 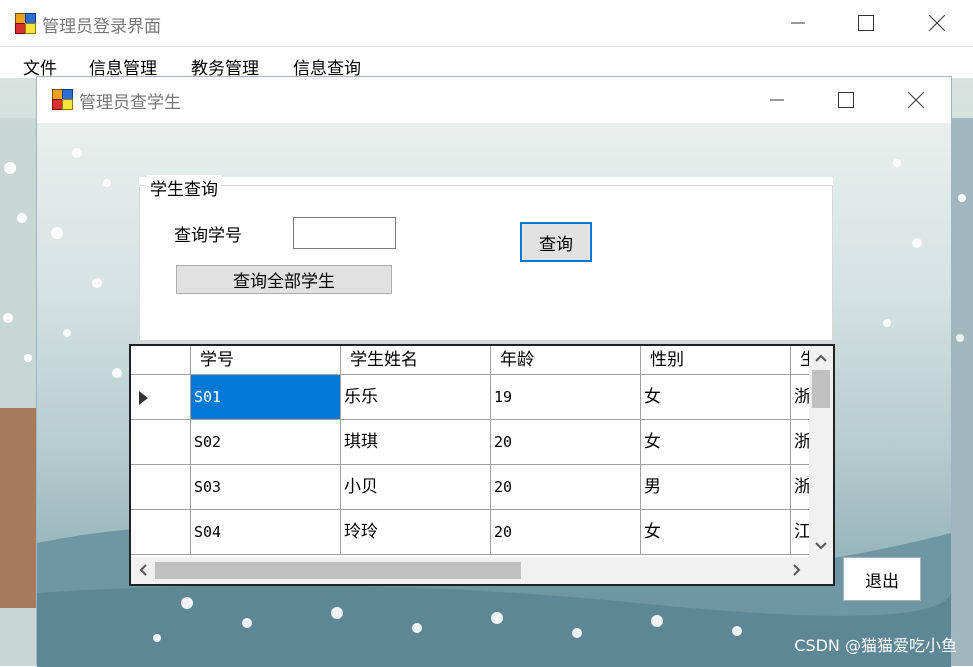 I want to click on groupbox-title: 学生查询, so click(x=184, y=187).